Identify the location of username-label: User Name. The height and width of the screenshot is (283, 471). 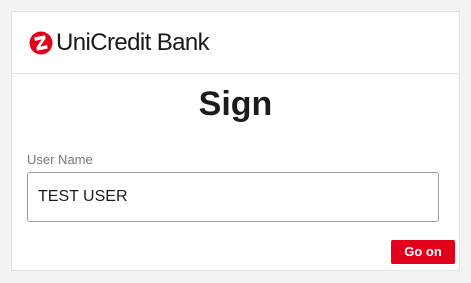
(60, 159).